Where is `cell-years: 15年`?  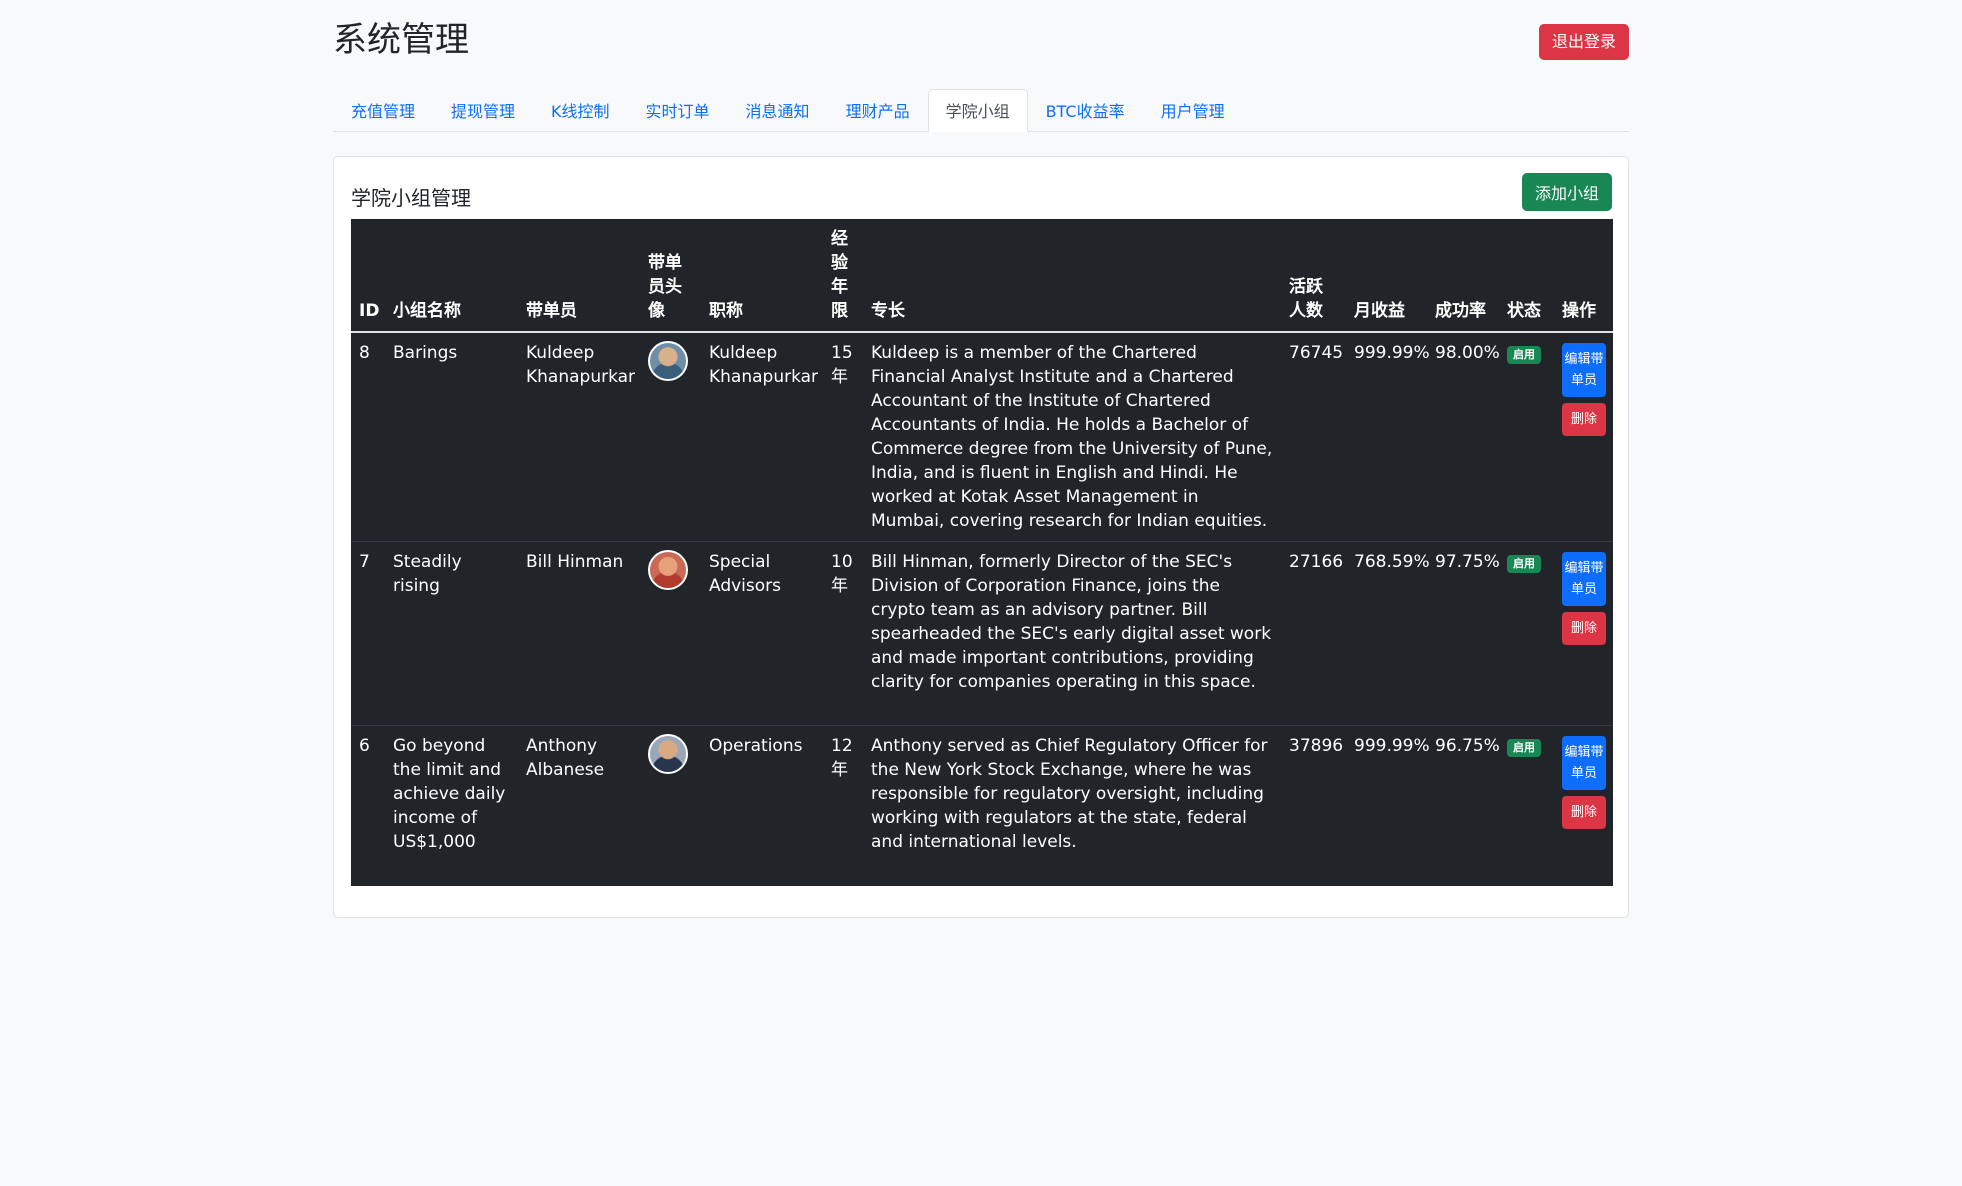 cell-years: 15年 is located at coordinates (843, 437).